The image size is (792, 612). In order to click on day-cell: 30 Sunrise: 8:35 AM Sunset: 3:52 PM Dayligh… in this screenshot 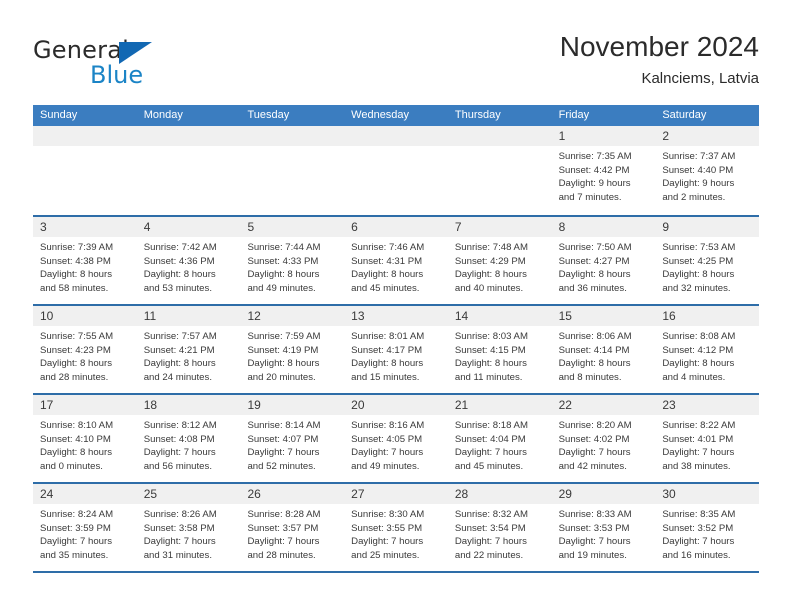, I will do `click(707, 527)`.